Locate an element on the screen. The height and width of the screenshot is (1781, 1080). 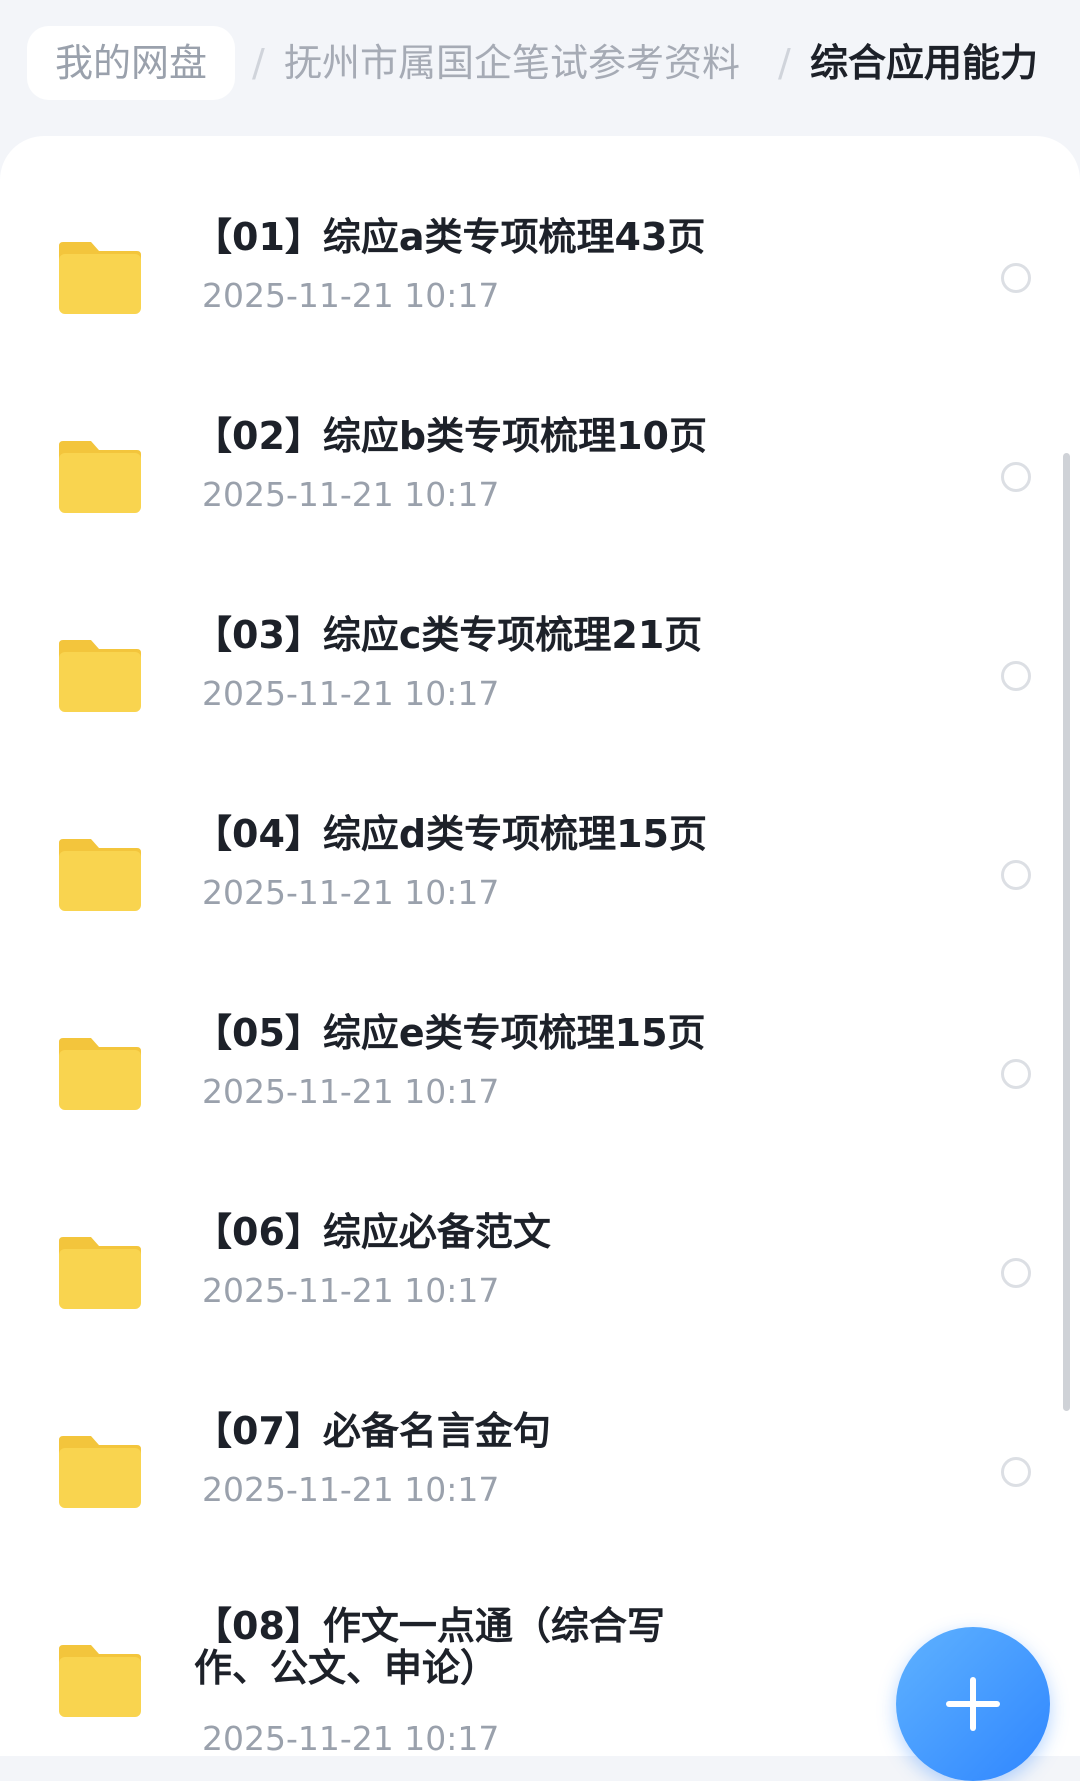
file-row: 【05】综应e类专项梳理15页 2025-11-21 10:17 is located at coordinates (540, 1095).